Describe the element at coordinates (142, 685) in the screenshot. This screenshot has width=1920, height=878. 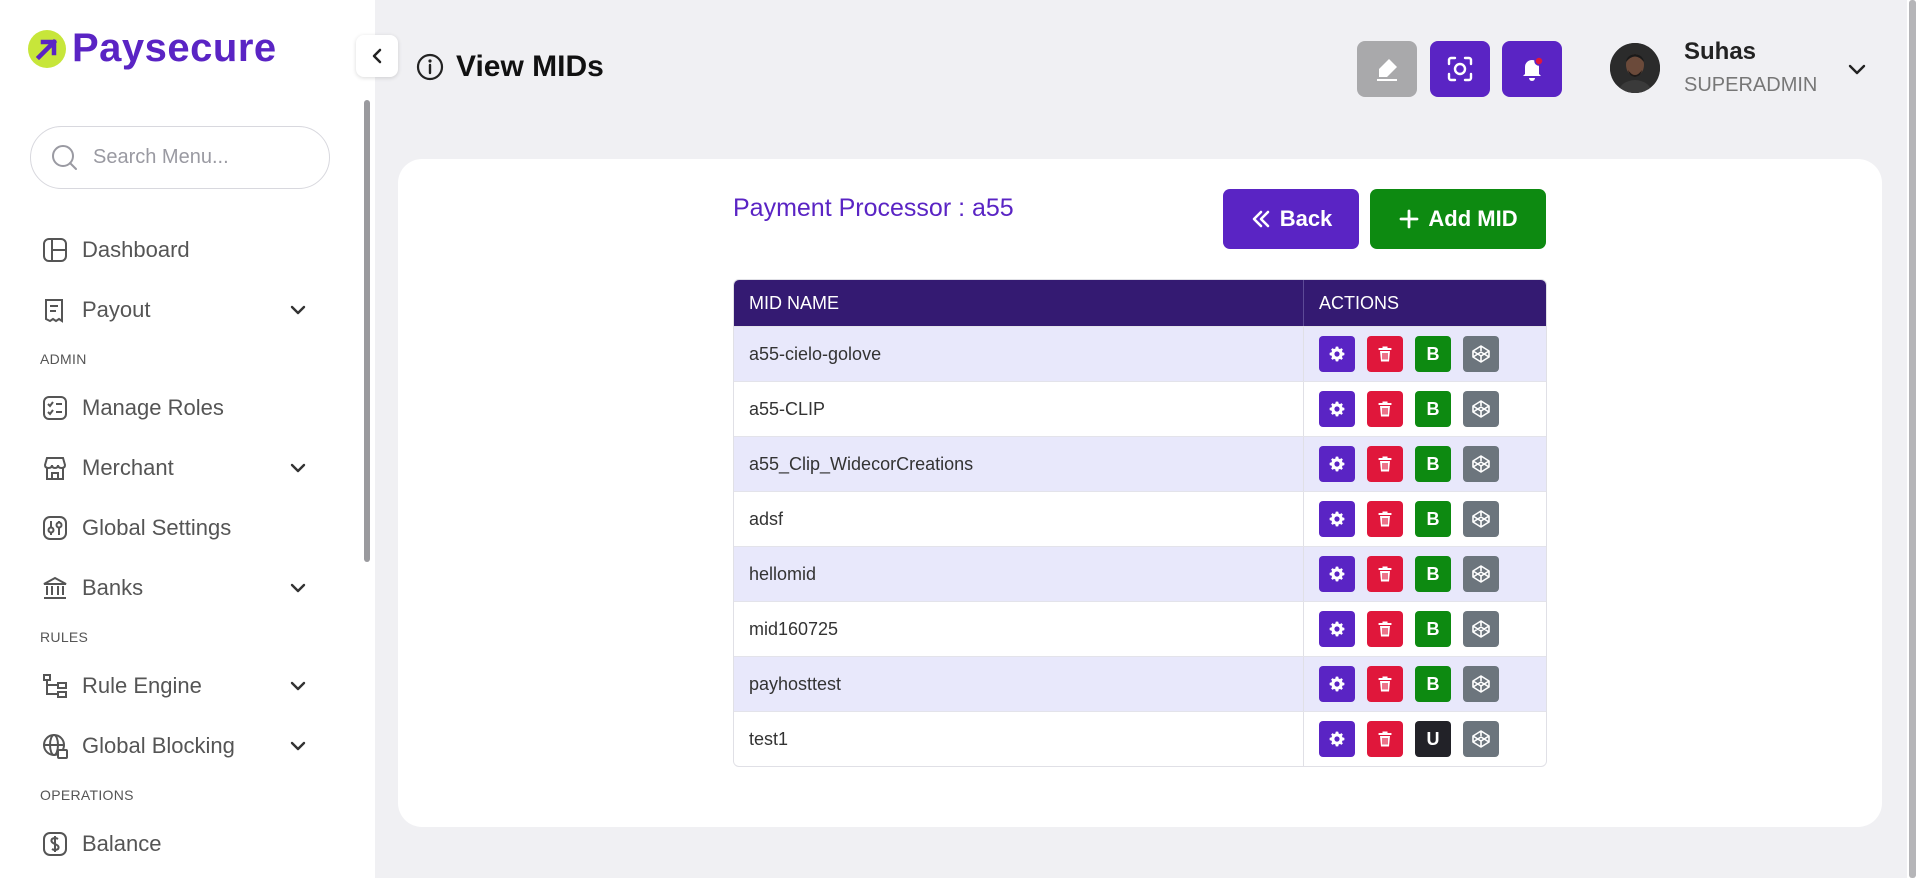
I see `sidebar-item-label: Rule Engine` at that location.